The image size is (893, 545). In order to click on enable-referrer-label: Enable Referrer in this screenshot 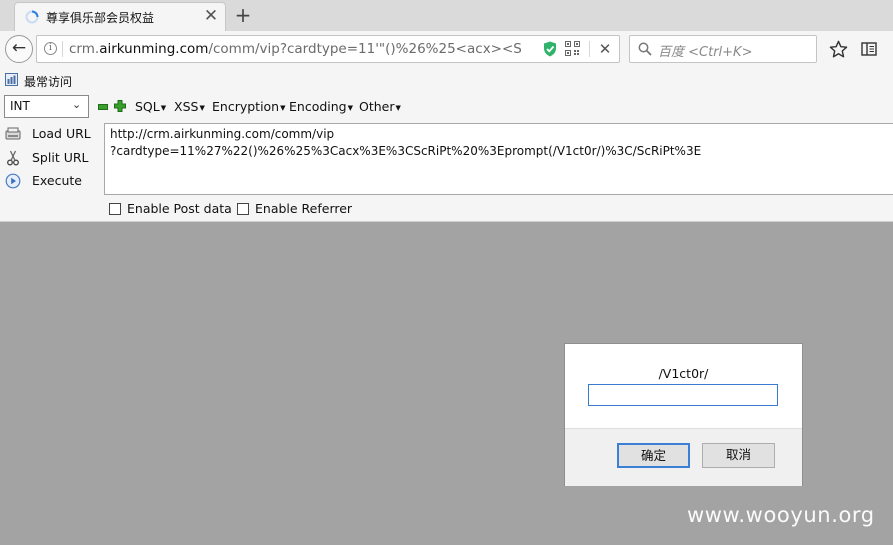, I will do `click(304, 208)`.